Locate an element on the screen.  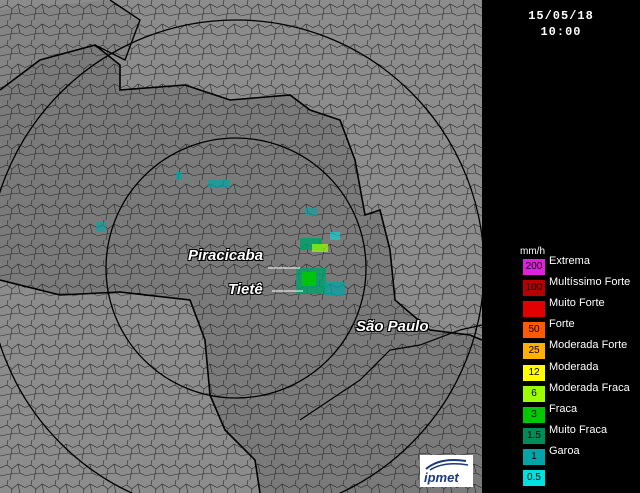
legend-label: Extrema is located at coordinates (569, 261).